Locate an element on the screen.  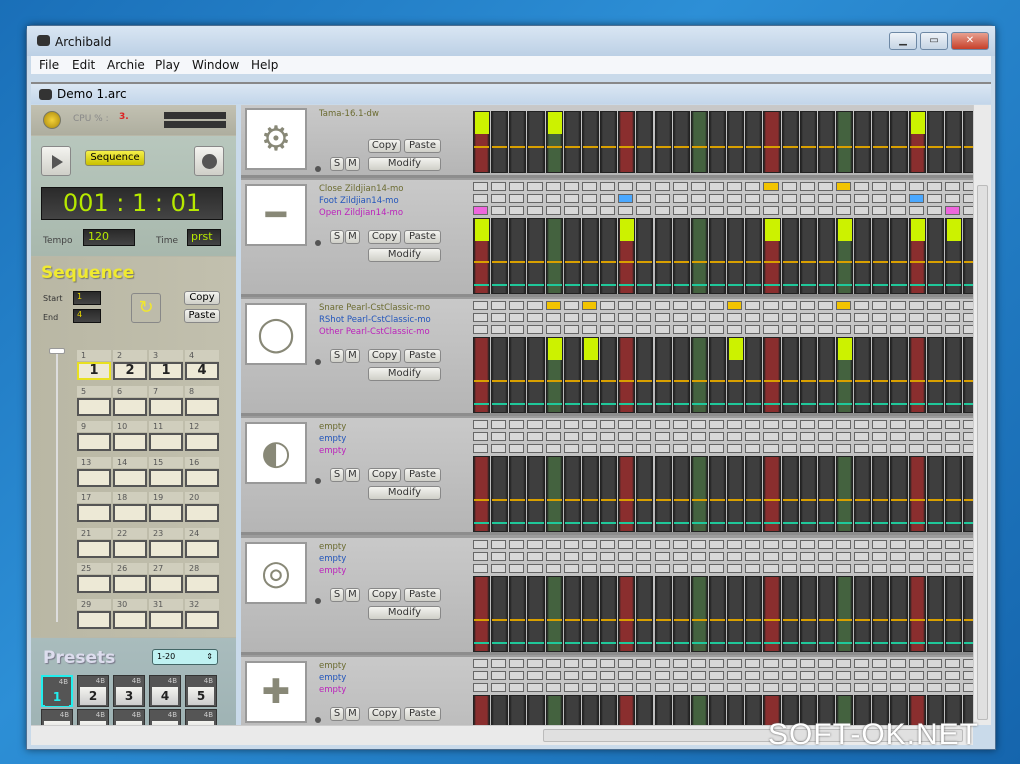
end-field: 4 is located at coordinates (87, 316).